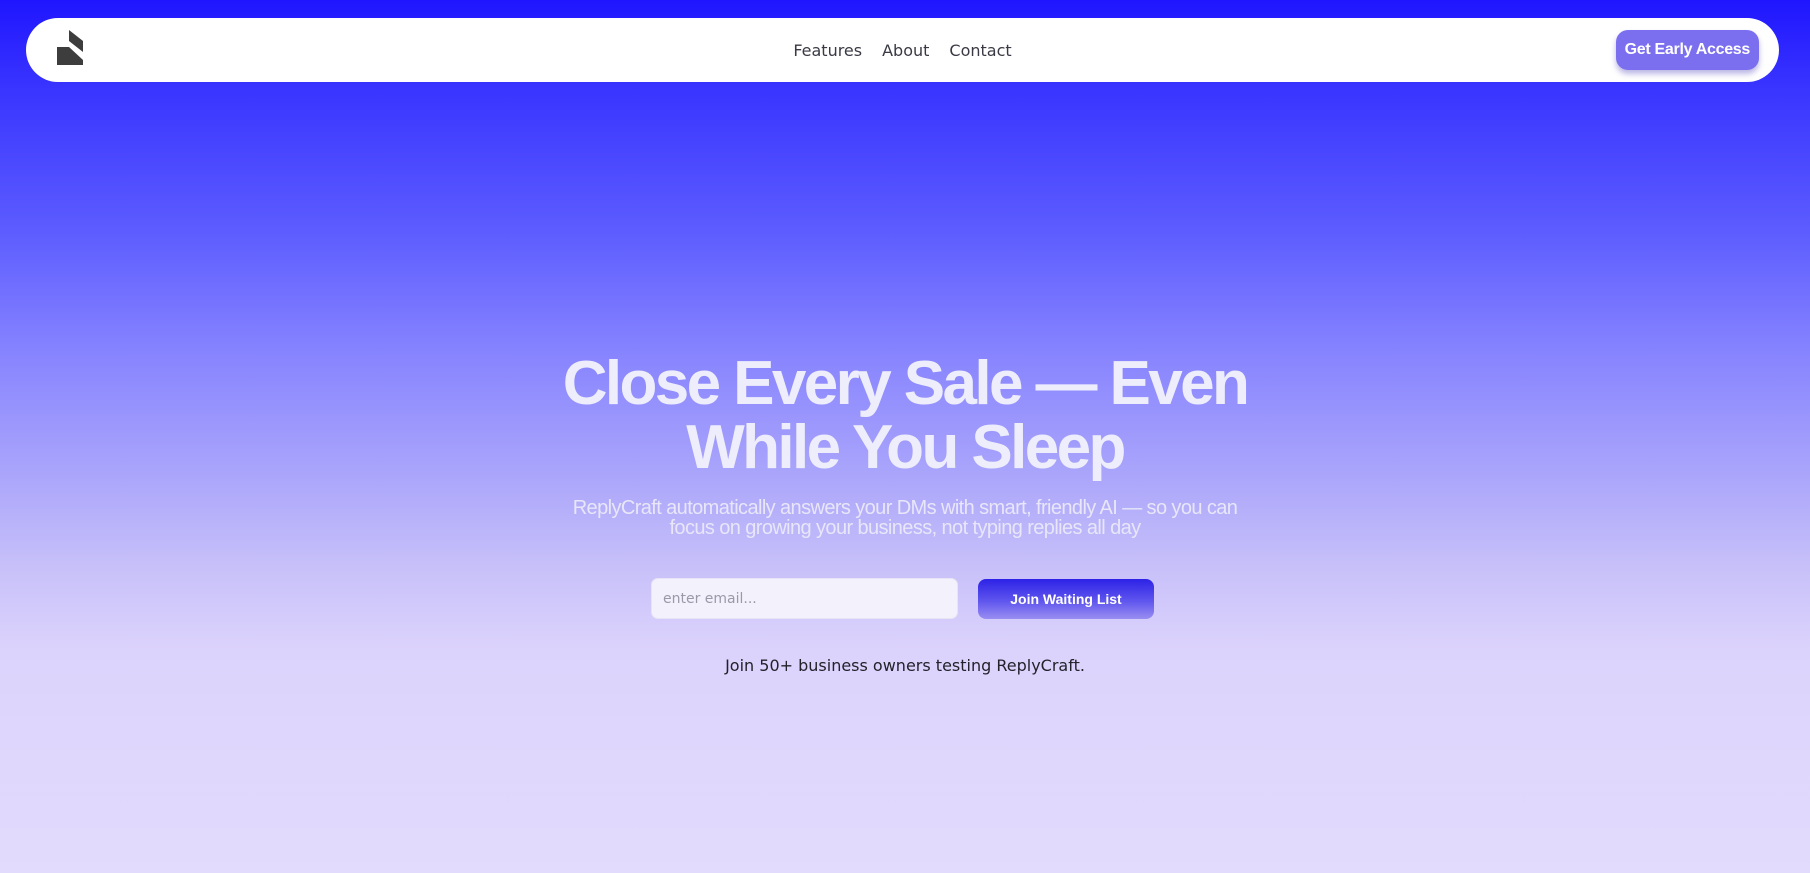  What do you see at coordinates (71, 48) in the screenshot?
I see `brand-logo-icon` at bounding box center [71, 48].